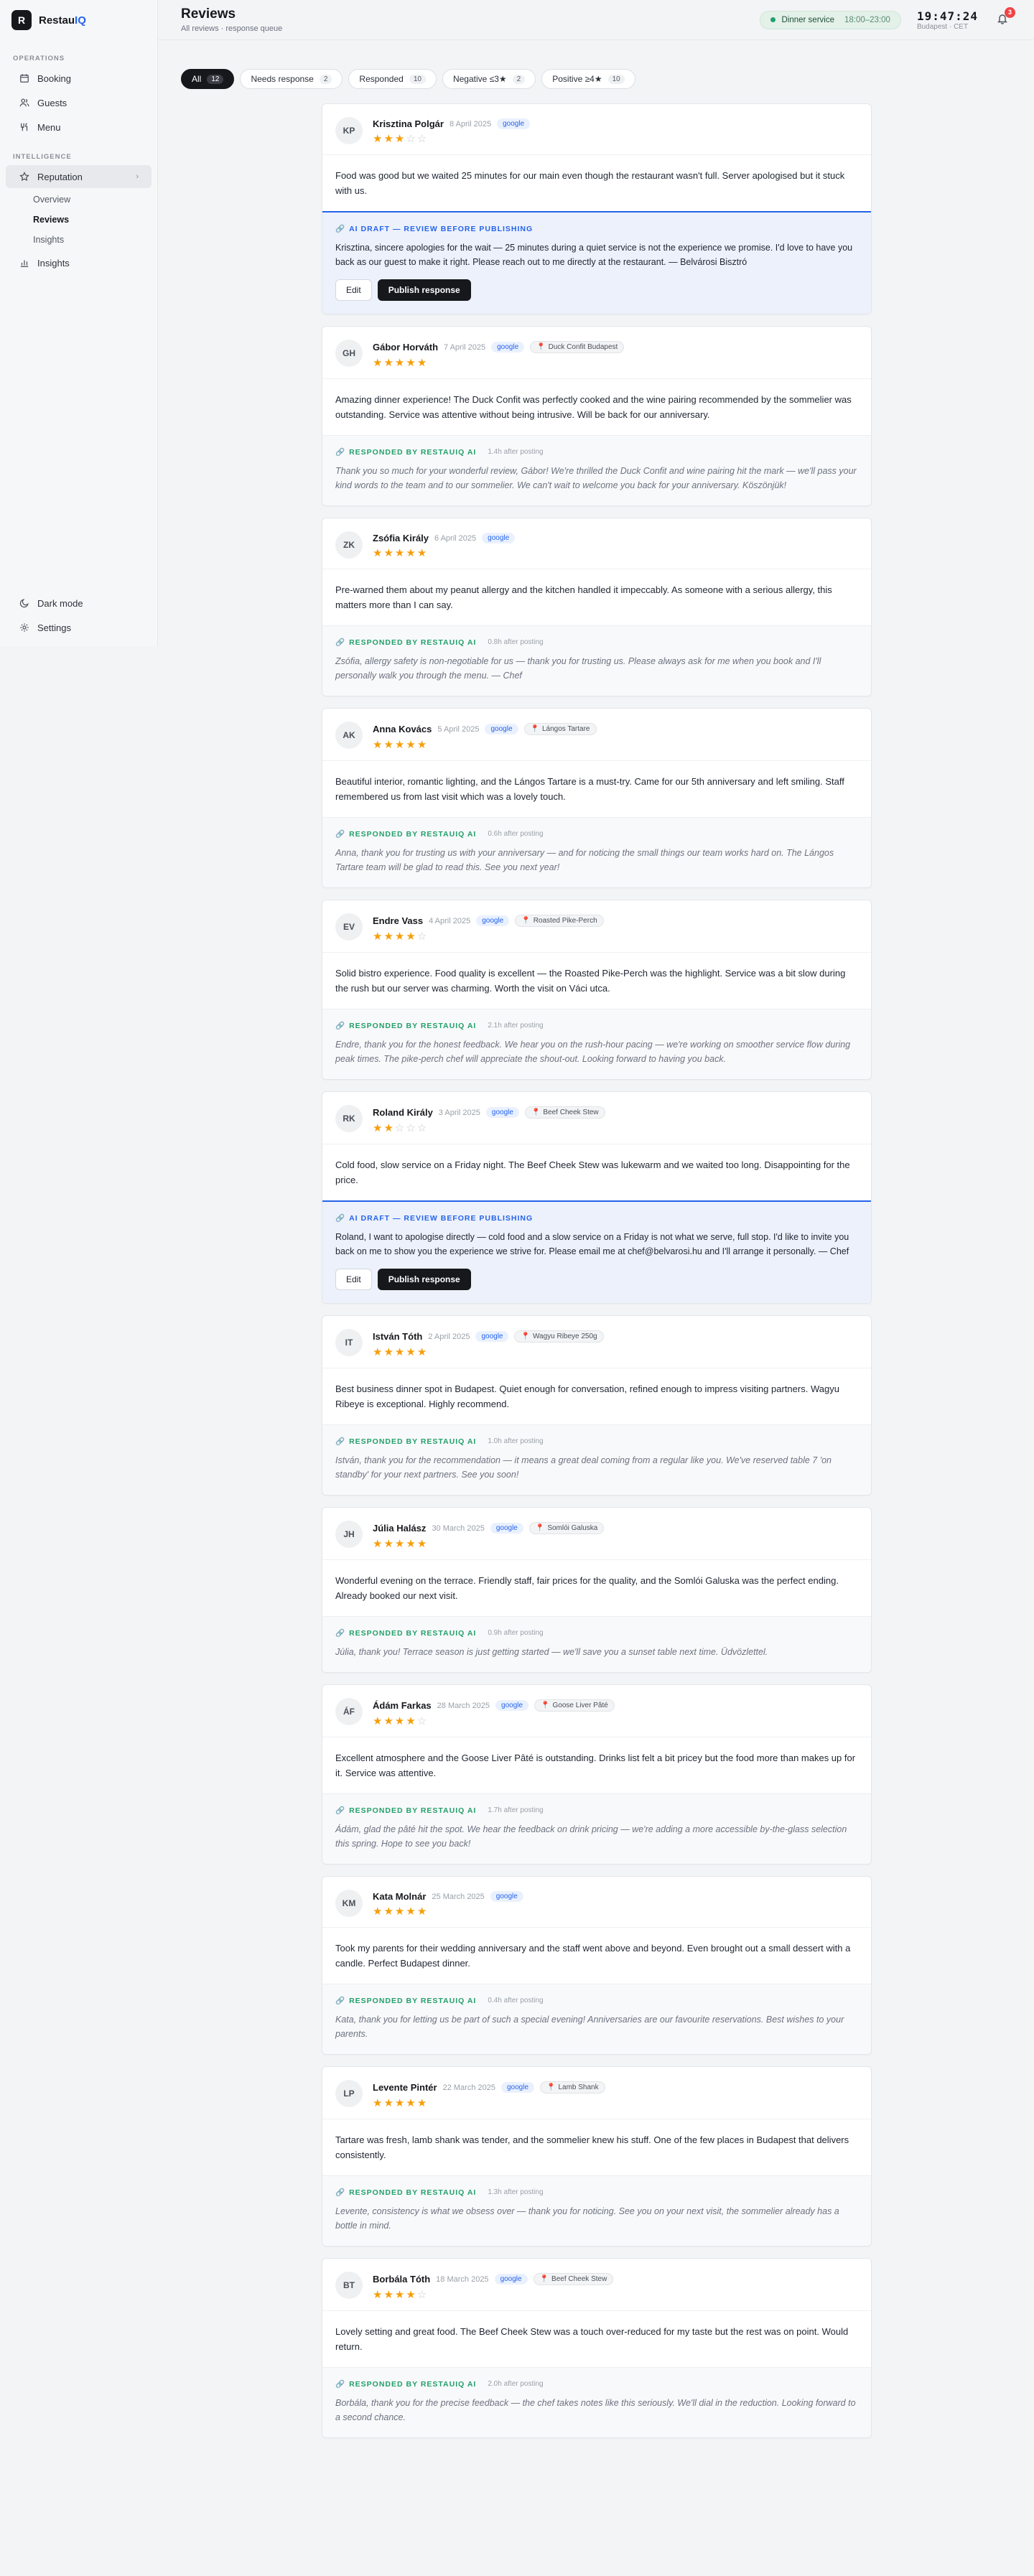 The height and width of the screenshot is (2576, 1034). What do you see at coordinates (340, 2192) in the screenshot?
I see `link-icon: 🔗` at bounding box center [340, 2192].